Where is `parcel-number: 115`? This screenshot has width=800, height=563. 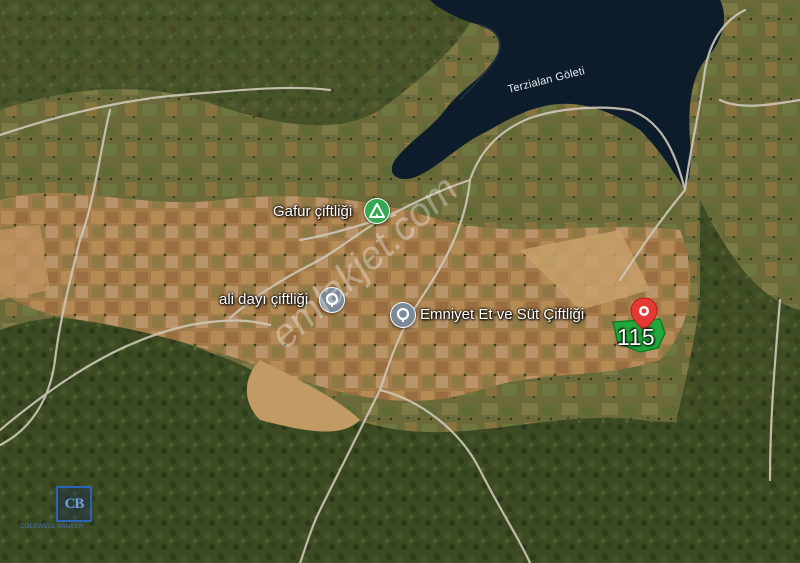
parcel-number: 115 is located at coordinates (636, 337).